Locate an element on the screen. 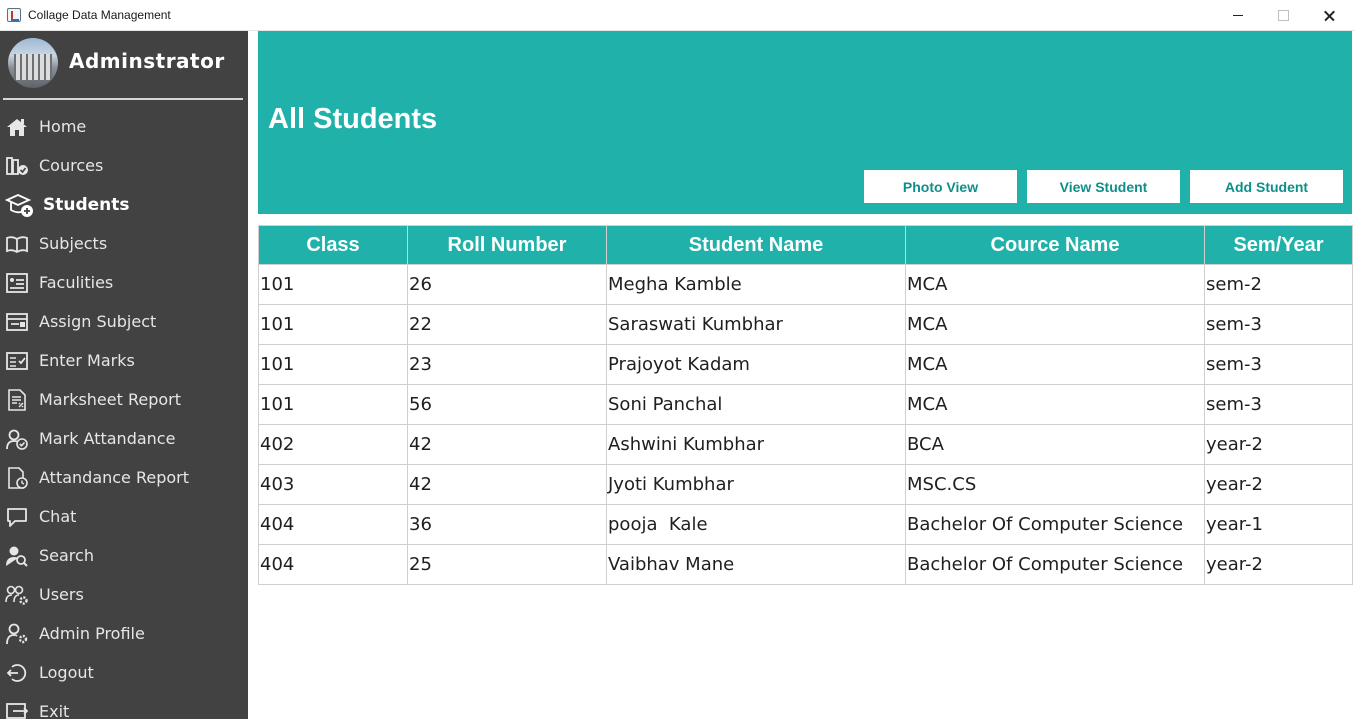 This screenshot has width=1355, height=719. table-row: 402 42 Ashwini Kumbhar BCA year-2 is located at coordinates (805, 444).